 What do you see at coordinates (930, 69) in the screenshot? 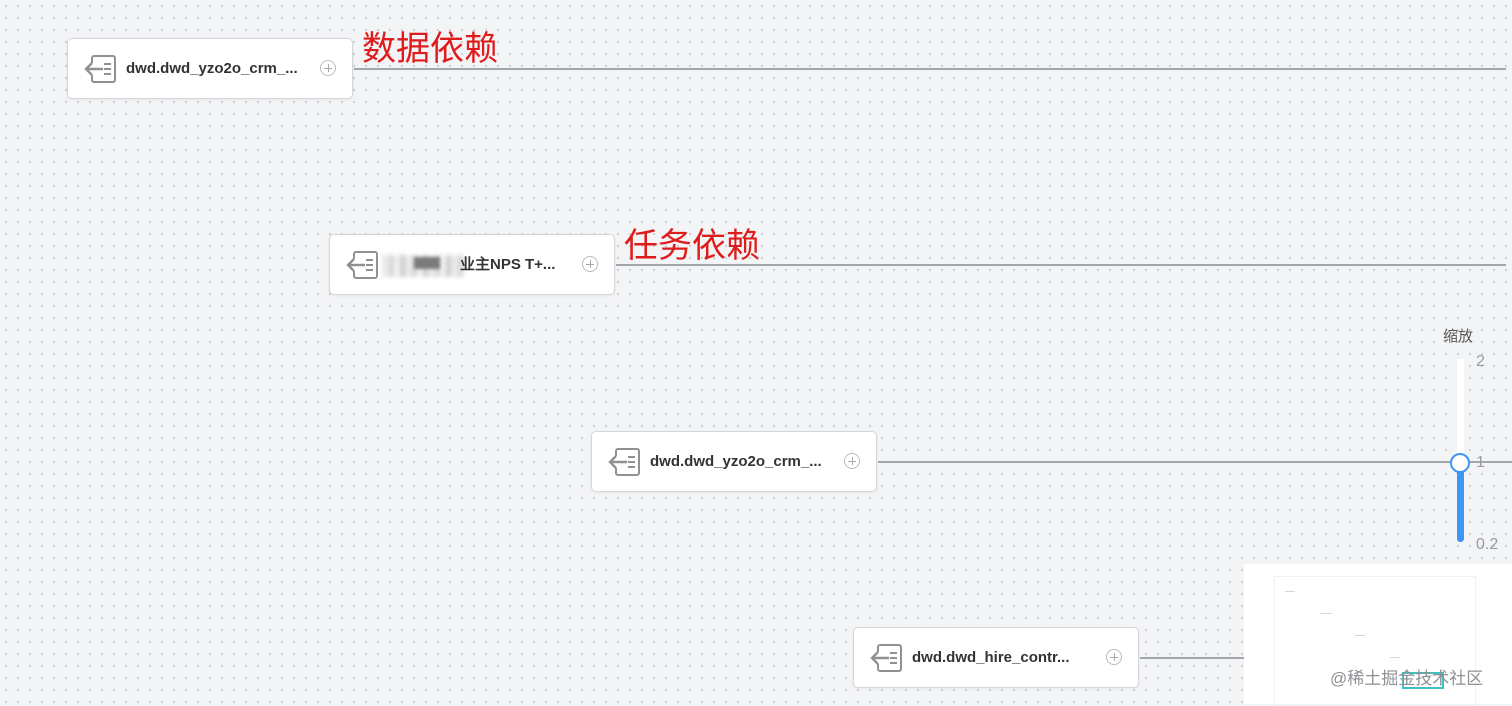
I see `edge-node-1-out` at bounding box center [930, 69].